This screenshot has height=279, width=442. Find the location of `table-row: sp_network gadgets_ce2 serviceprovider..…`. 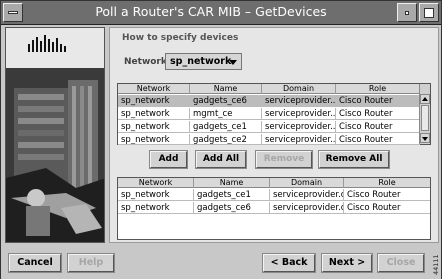

table-row: sp_network gadgets_ce2 serviceprovider..… is located at coordinates (269, 139).